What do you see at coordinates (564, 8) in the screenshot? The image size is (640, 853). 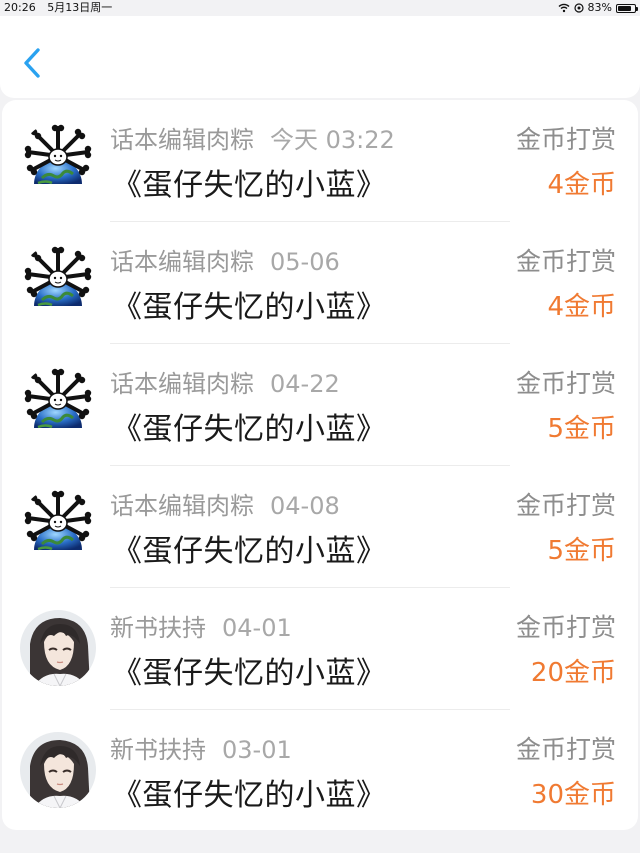 I see `wifi-icon` at bounding box center [564, 8].